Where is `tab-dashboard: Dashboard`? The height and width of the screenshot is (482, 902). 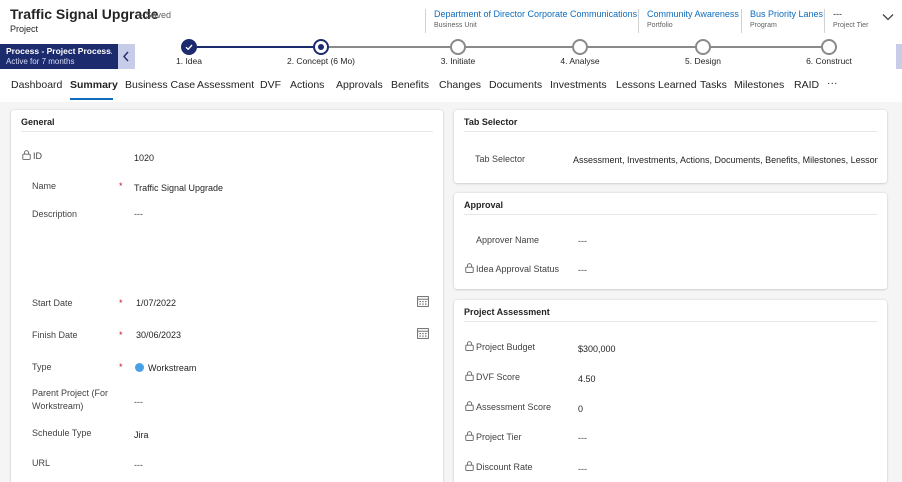 tab-dashboard: Dashboard is located at coordinates (36, 85).